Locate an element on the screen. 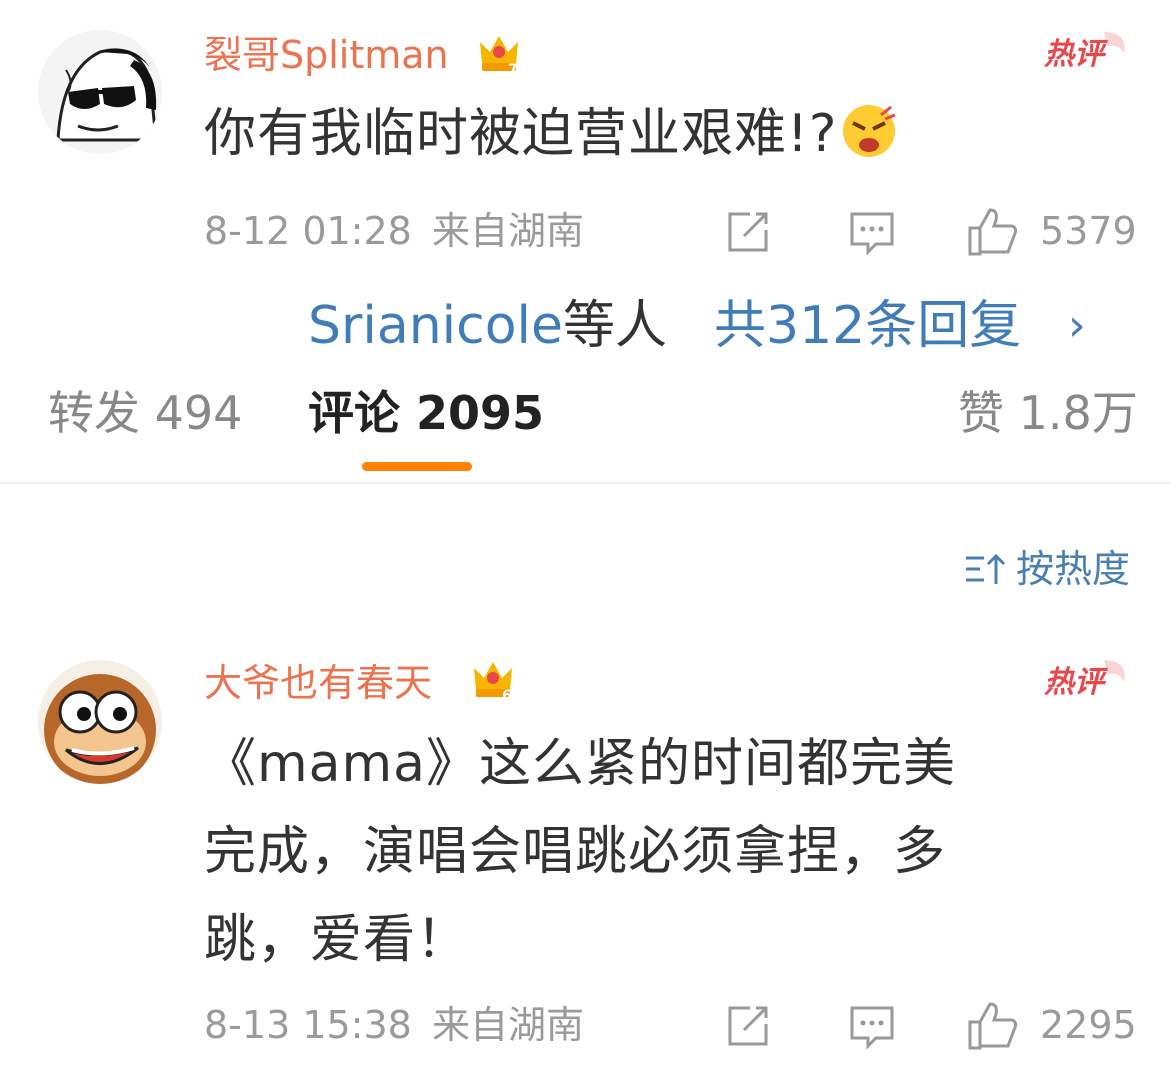 The height and width of the screenshot is (1084, 1170). comment-meta: 8-13 15:38 来自湖南 is located at coordinates (394, 1025).